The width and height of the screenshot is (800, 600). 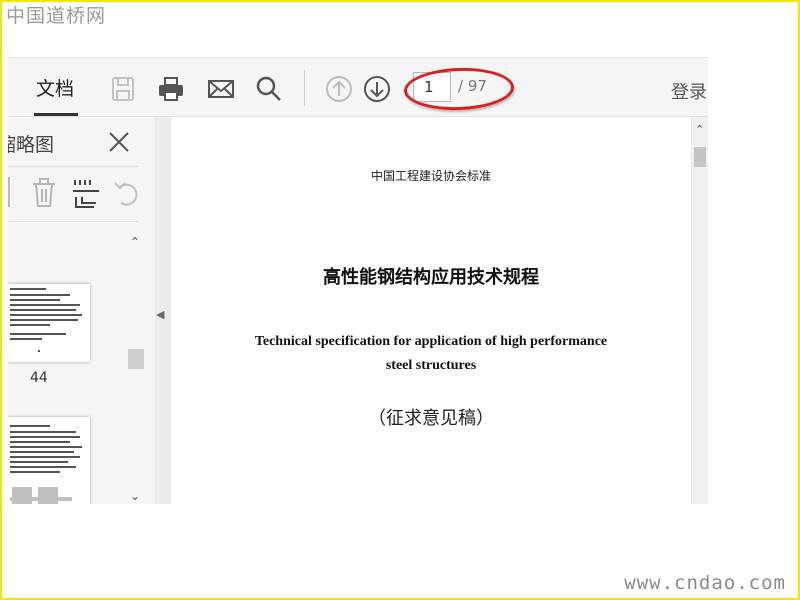 I want to click on collapse-left-icon: ◀, so click(x=160, y=314).